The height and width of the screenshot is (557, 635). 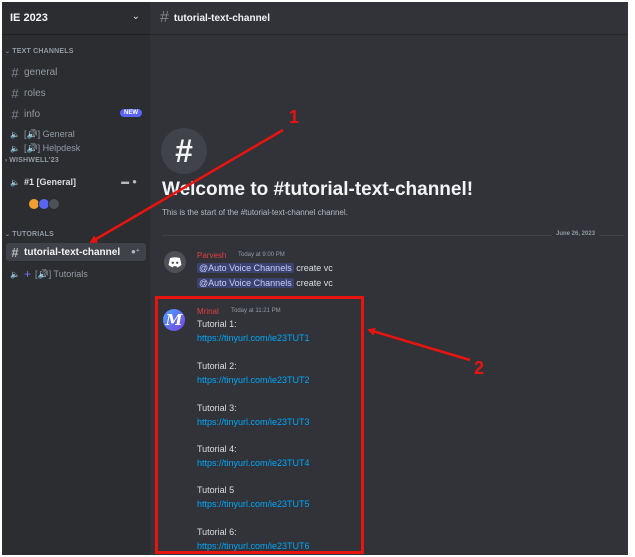 I want to click on channel-label: tutorial-text-channel, so click(x=72, y=252).